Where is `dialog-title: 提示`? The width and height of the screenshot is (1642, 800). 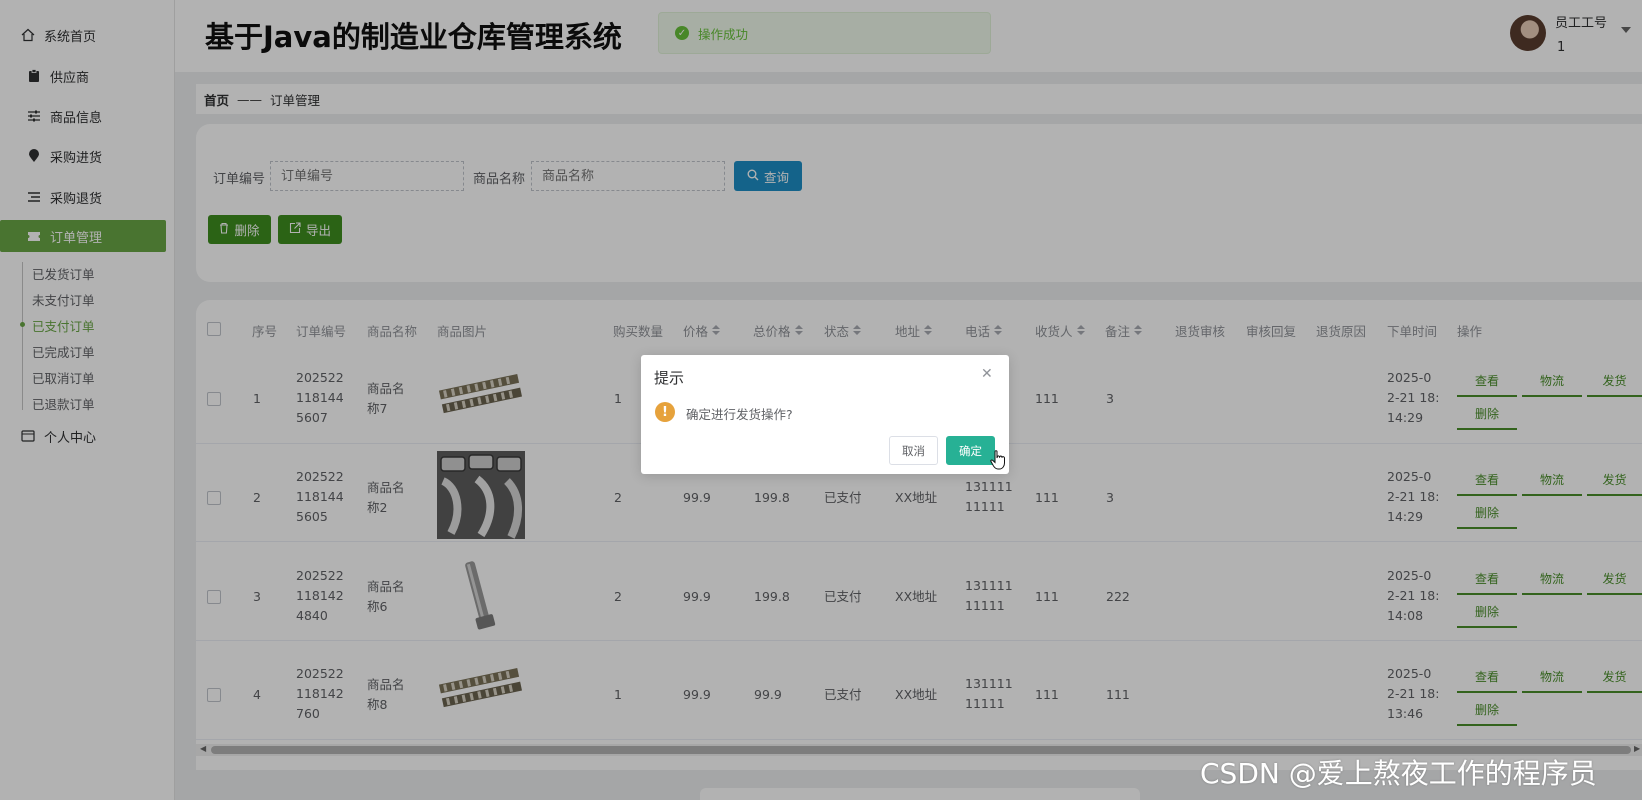 dialog-title: 提示 is located at coordinates (669, 378).